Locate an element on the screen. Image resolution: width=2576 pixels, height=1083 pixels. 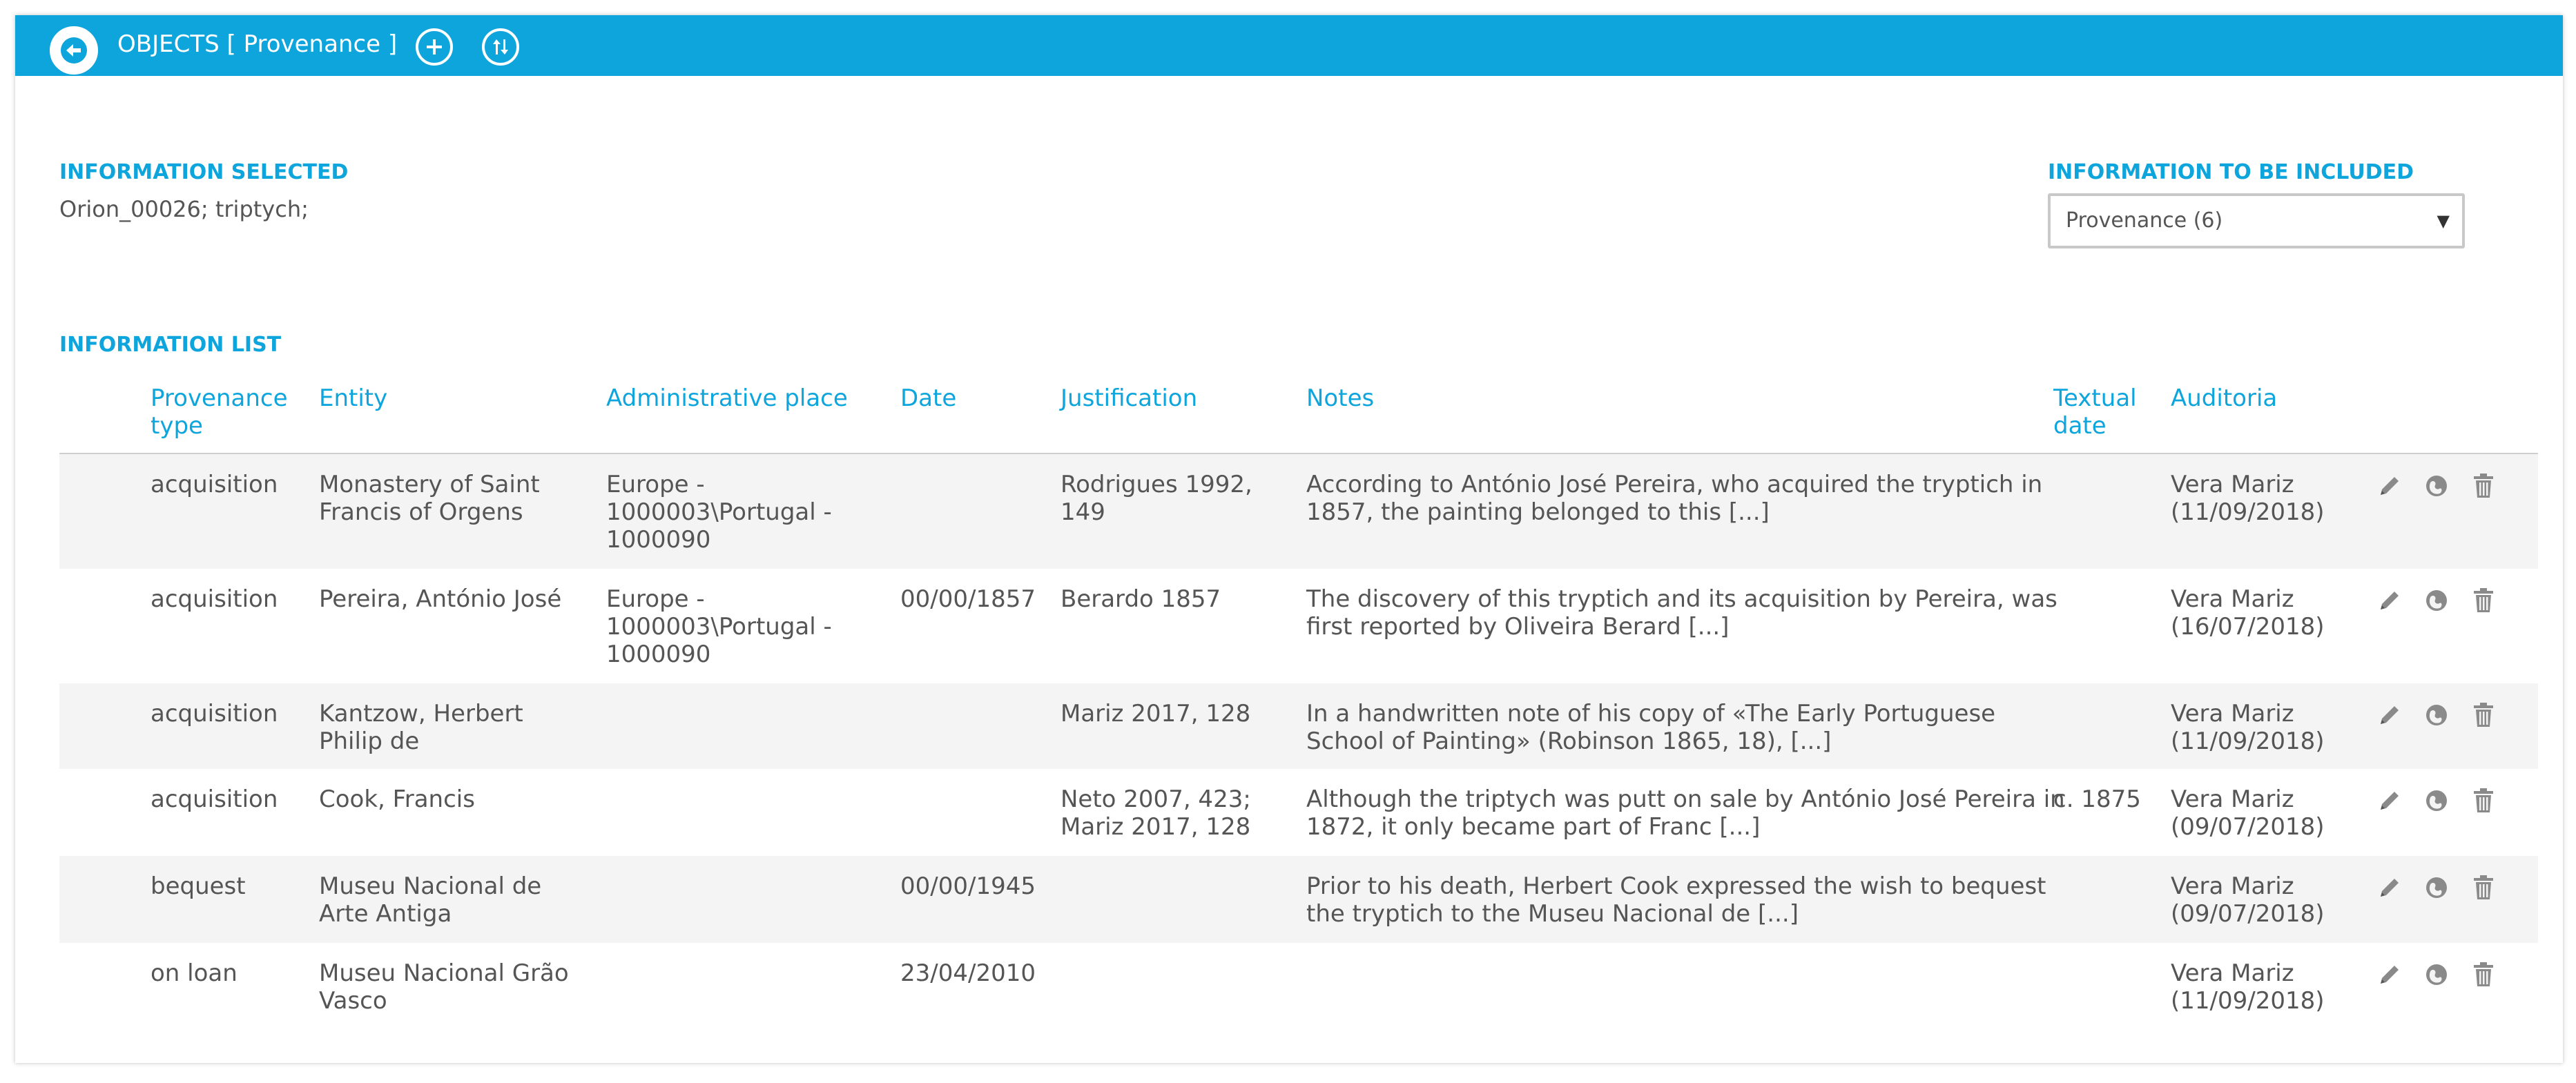
cell-entity: Kantzow, Herbert Philip de is located at coordinates (421, 727).